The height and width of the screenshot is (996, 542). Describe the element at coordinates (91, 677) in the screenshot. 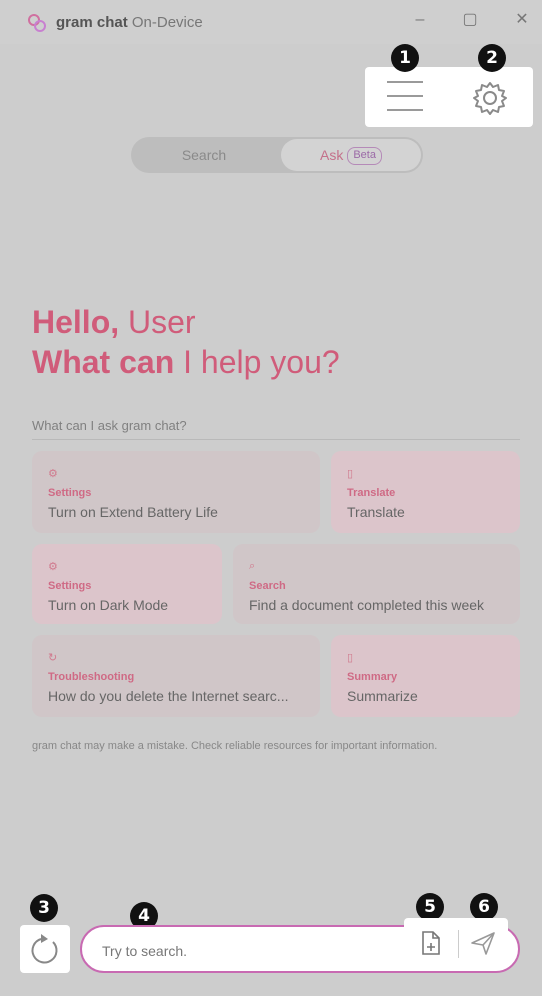

I see `card-category: Troubleshooting` at that location.